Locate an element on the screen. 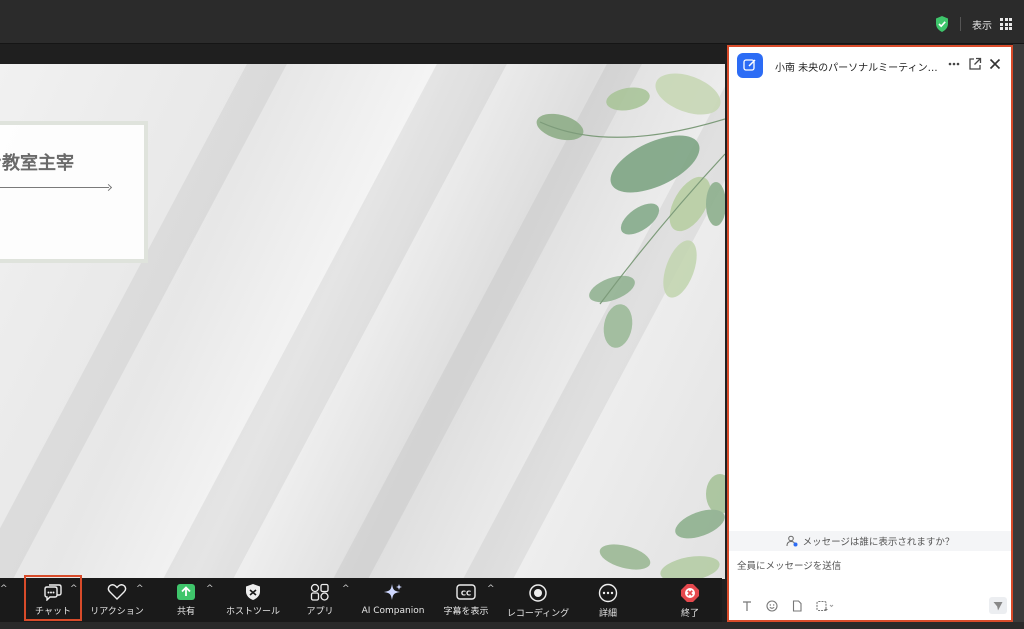 This screenshot has width=1024, height=629. titlebar-divider is located at coordinates (960, 24).